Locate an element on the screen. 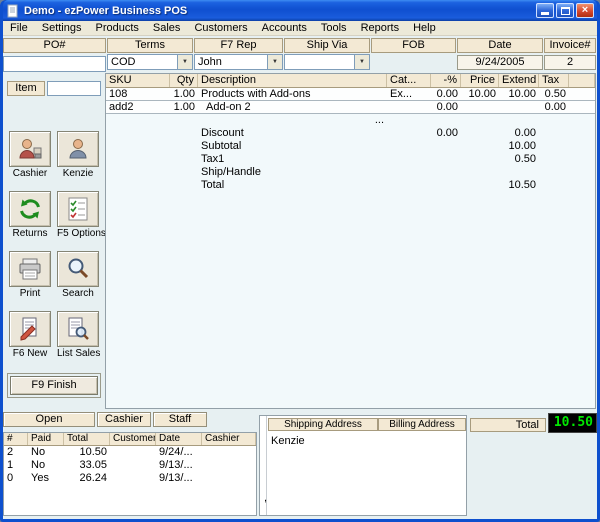 Image resolution: width=600 pixels, height=522 pixels. list-sales-icon is located at coordinates (78, 328).